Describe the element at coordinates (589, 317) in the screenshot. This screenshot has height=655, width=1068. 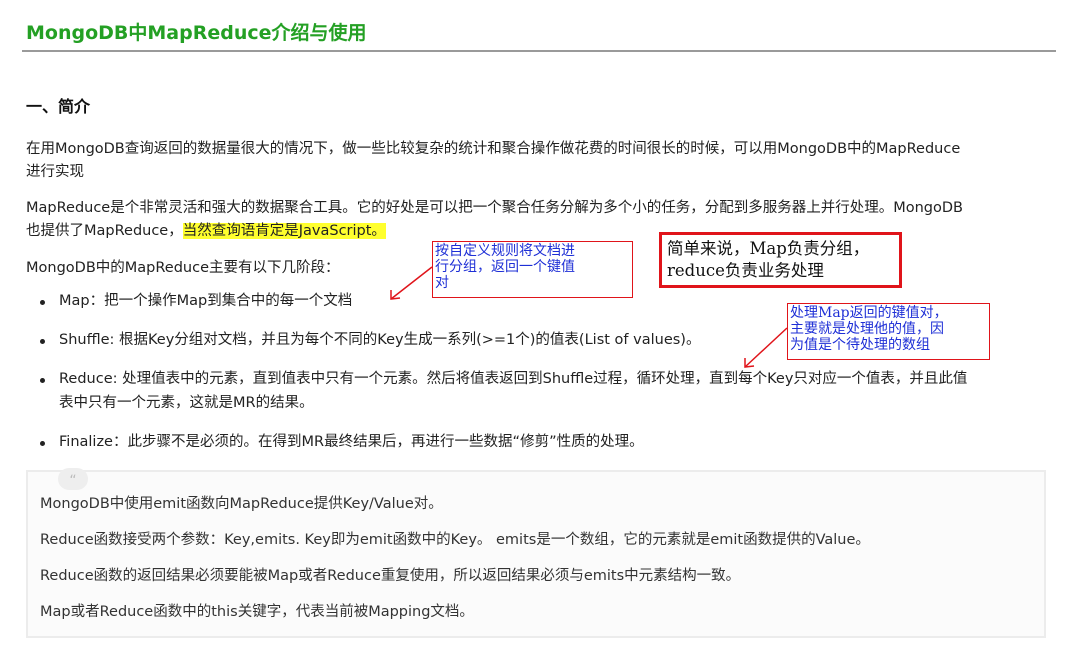
I see `annotation-arrows` at that location.